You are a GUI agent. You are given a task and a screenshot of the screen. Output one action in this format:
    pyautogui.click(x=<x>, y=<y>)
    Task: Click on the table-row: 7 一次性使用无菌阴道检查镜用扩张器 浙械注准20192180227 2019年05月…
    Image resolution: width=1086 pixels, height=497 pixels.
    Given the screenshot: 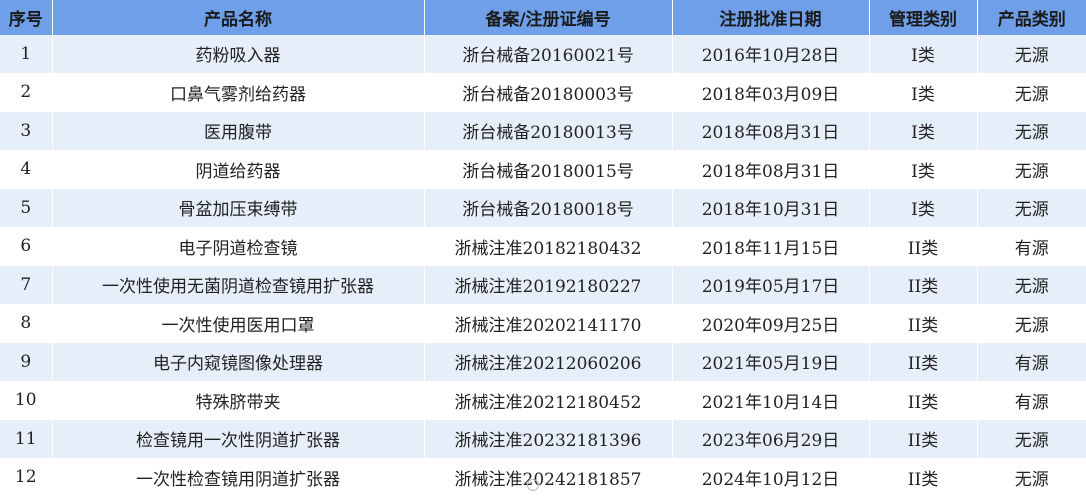 What is the action you would take?
    pyautogui.click(x=543, y=285)
    